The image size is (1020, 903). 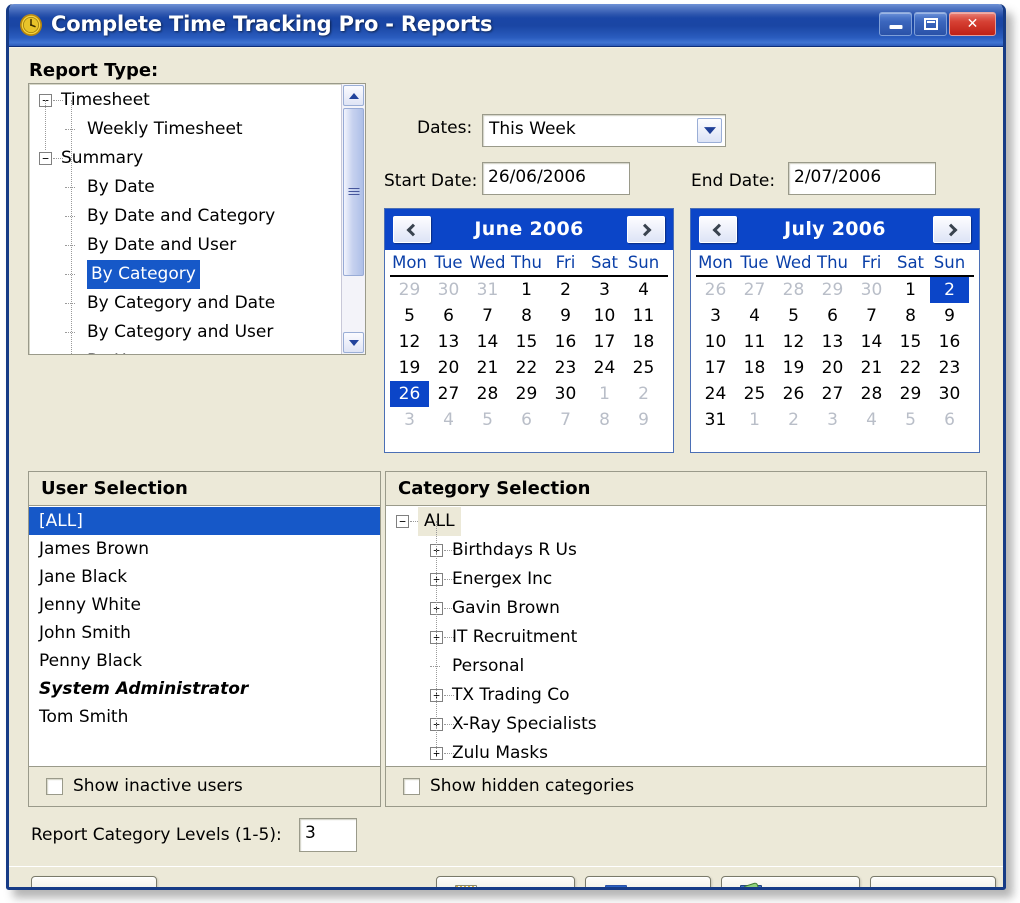 What do you see at coordinates (204, 577) in the screenshot?
I see `user-list-item: Jane Black` at bounding box center [204, 577].